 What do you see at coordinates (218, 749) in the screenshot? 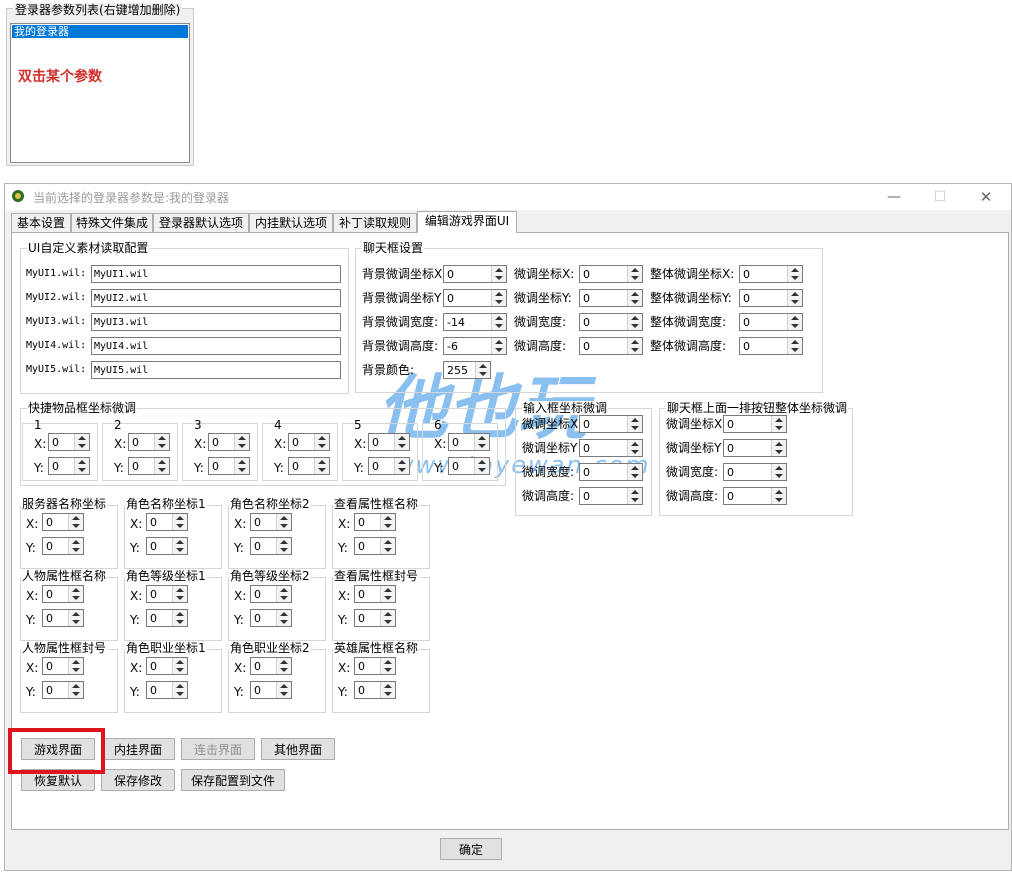
I see `combo-ui-button: 连击界面` at bounding box center [218, 749].